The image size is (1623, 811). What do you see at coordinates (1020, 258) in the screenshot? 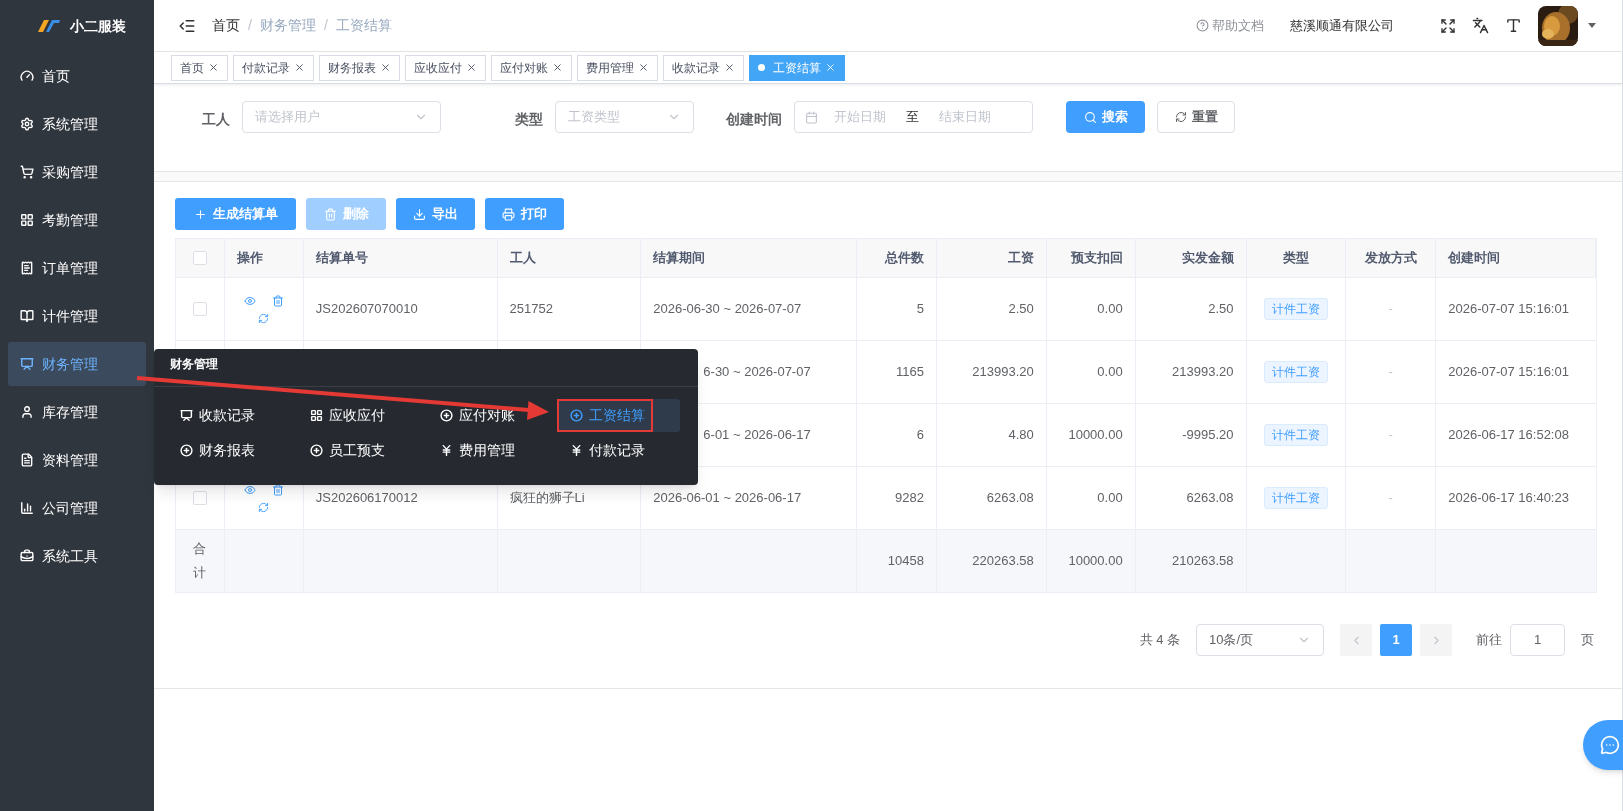
I see `column-header: 工资` at bounding box center [1020, 258].